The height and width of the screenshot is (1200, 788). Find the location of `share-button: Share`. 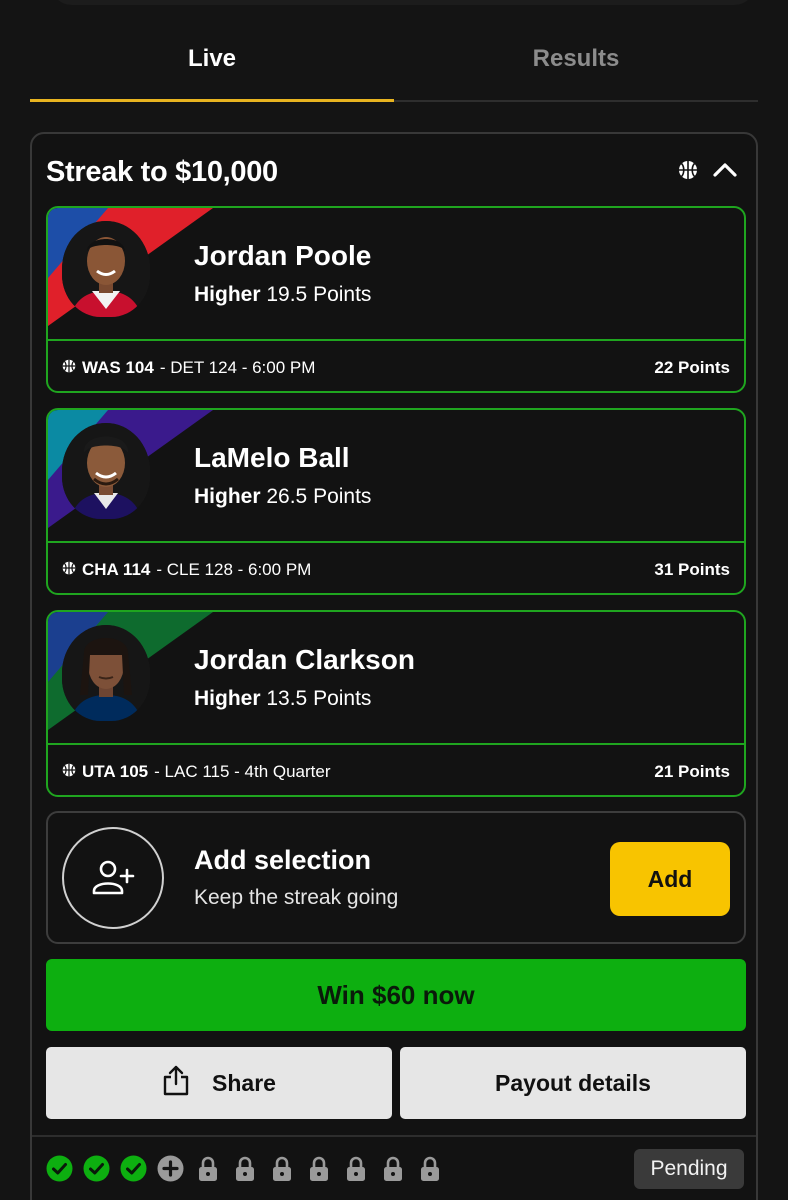

share-button: Share is located at coordinates (219, 1083).